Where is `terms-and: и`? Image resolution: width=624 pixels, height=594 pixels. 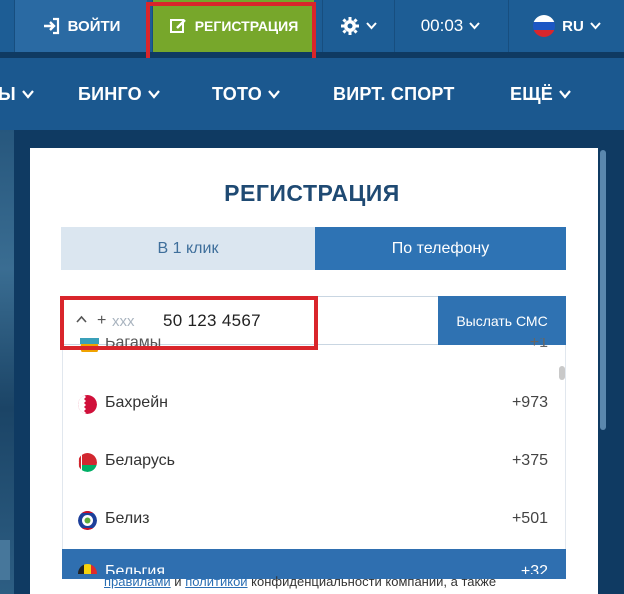
terms-and: и is located at coordinates (178, 581).